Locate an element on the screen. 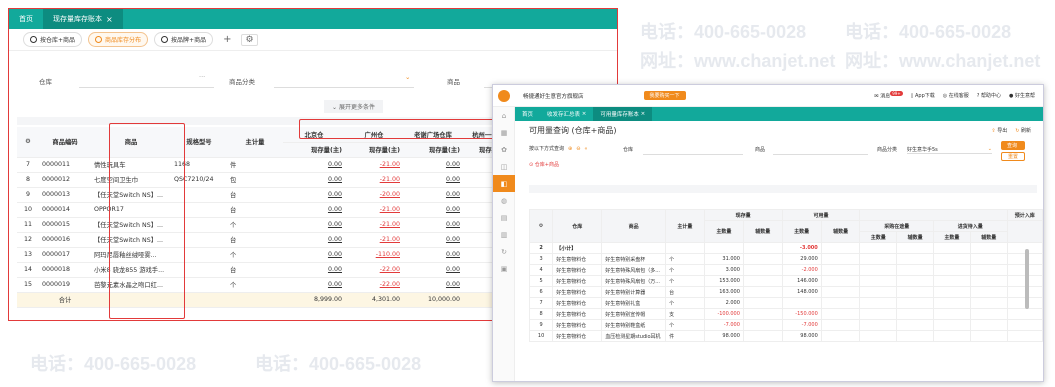 Image resolution: width=1055 pixels, height=387 pixels. document-icon: ▤ is located at coordinates (504, 217).